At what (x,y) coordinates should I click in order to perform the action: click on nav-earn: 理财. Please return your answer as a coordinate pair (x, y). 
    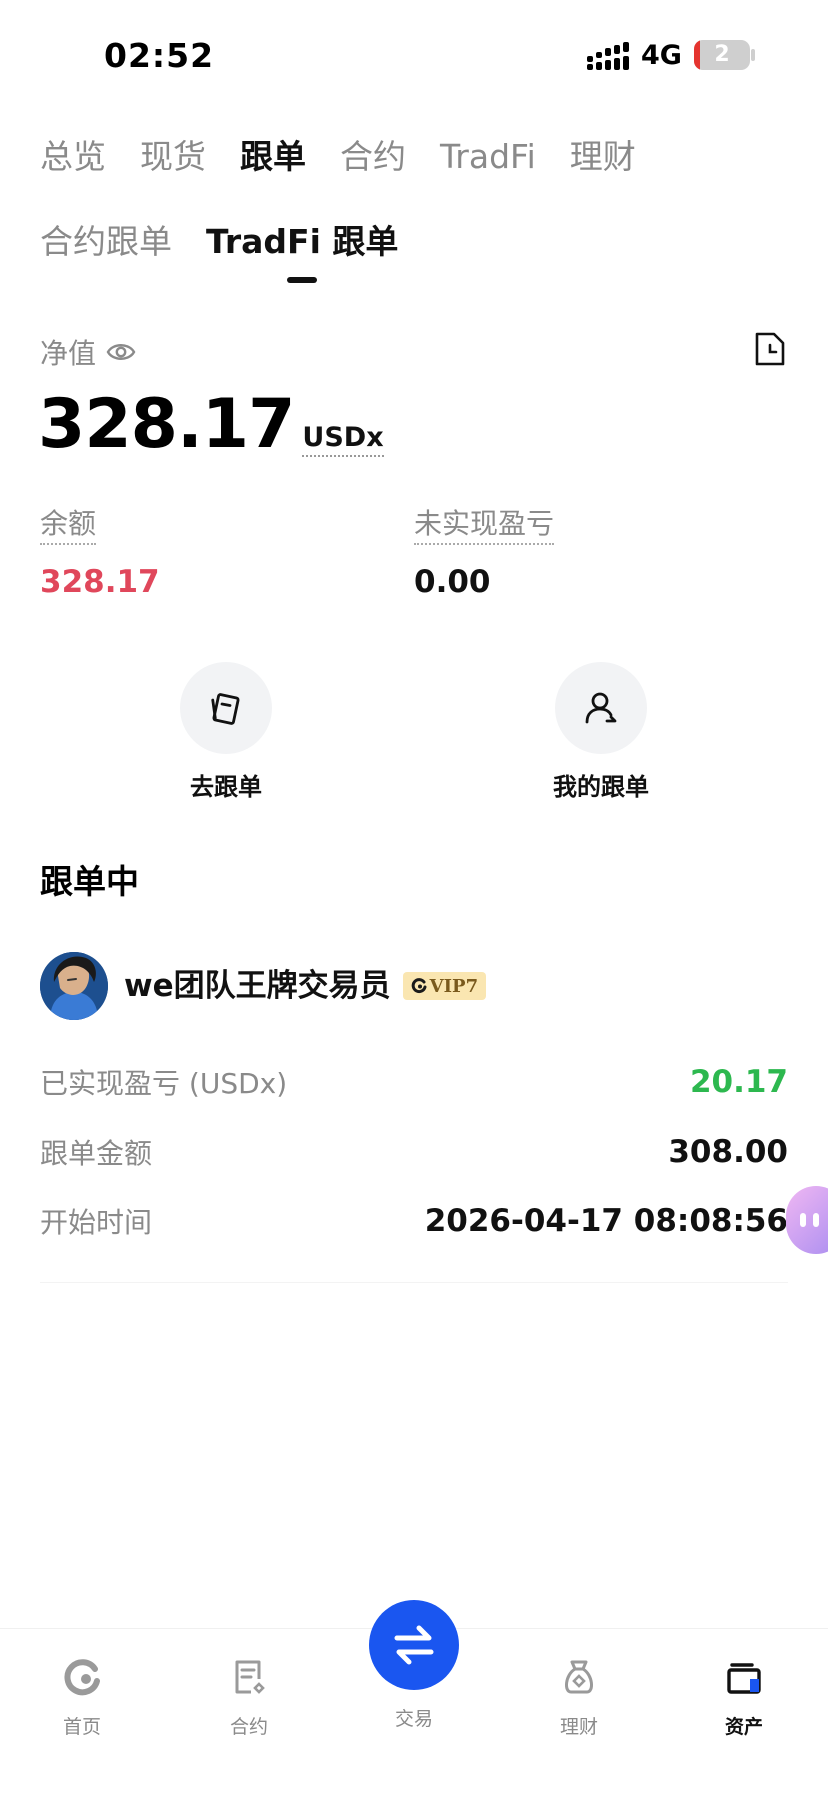
    Looking at the image, I should click on (579, 1684).